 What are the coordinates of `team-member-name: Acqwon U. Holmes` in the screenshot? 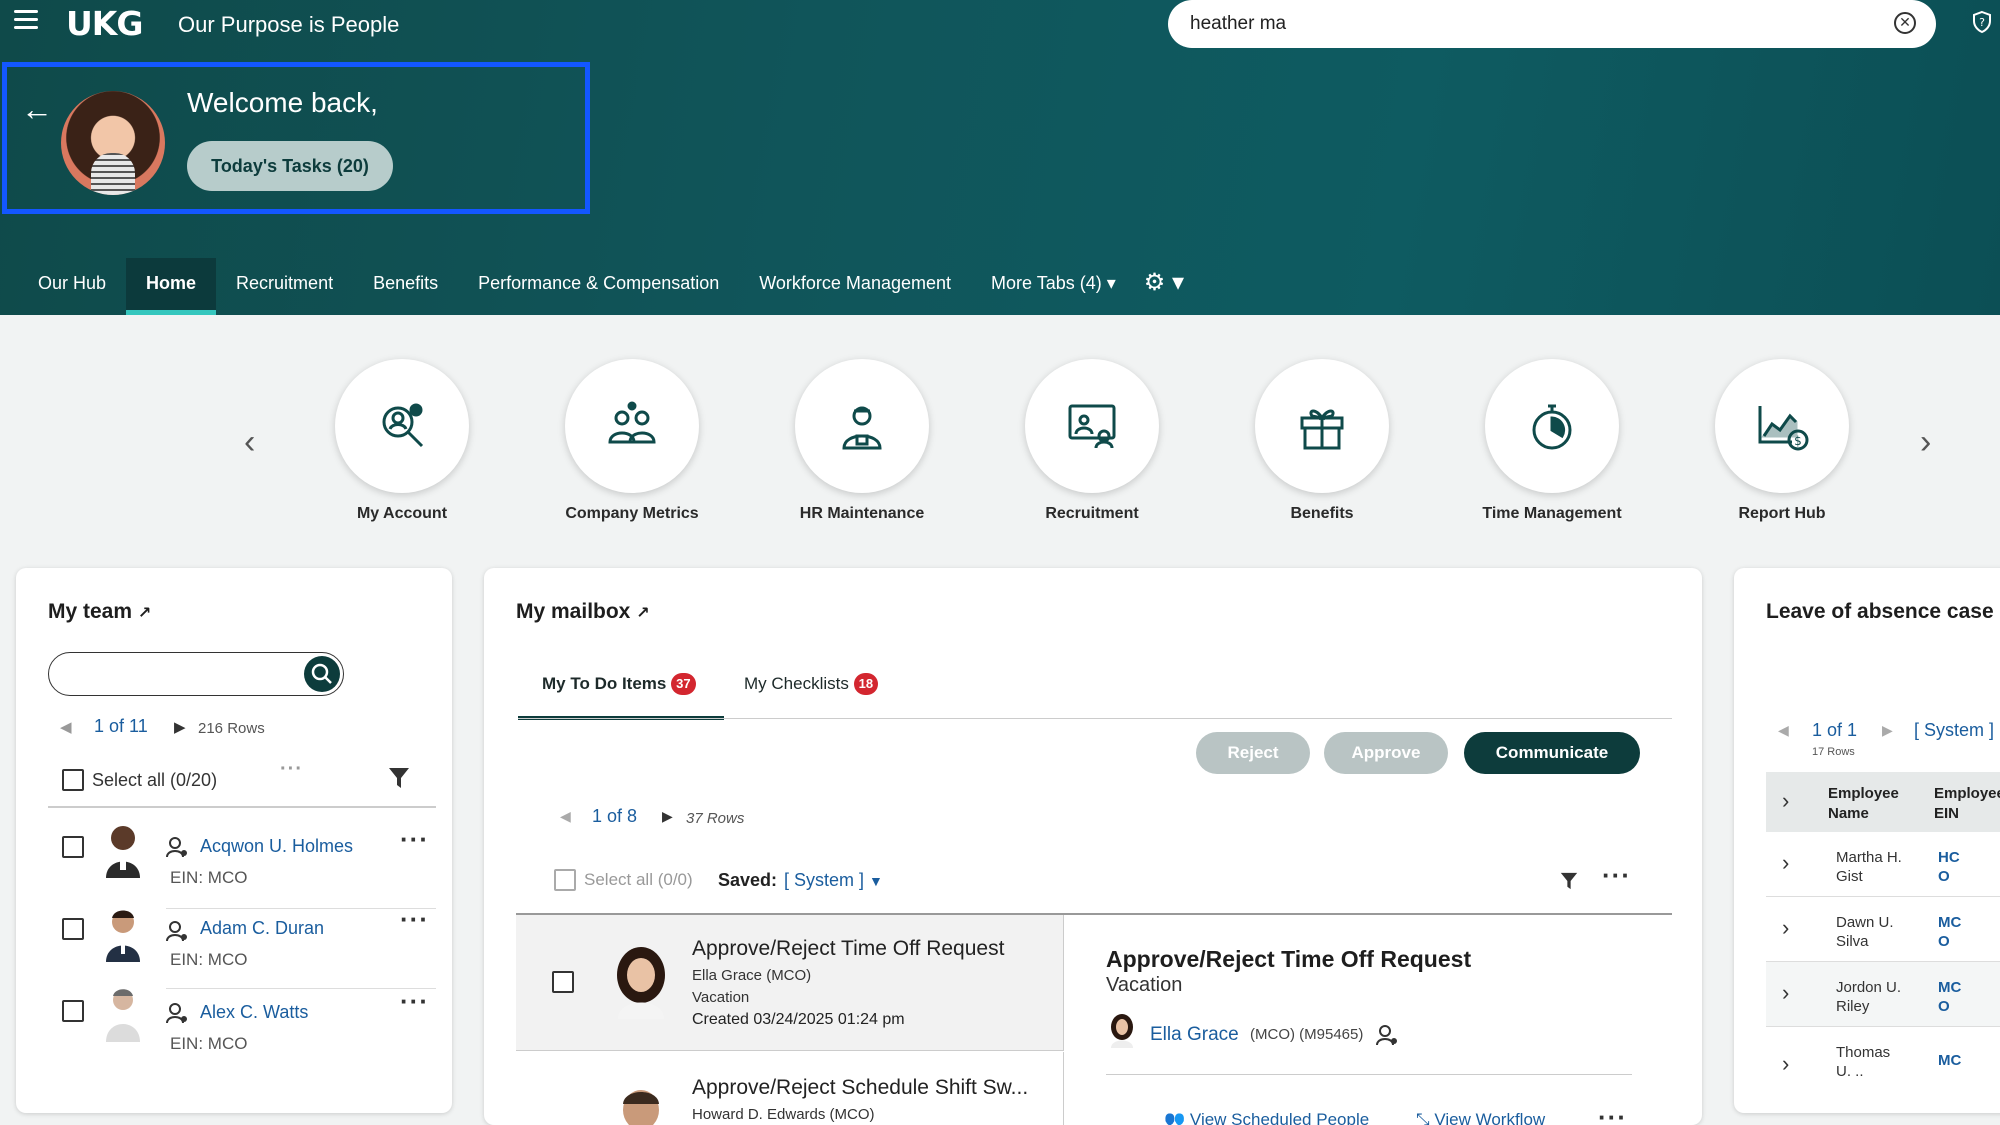 It's located at (276, 846).